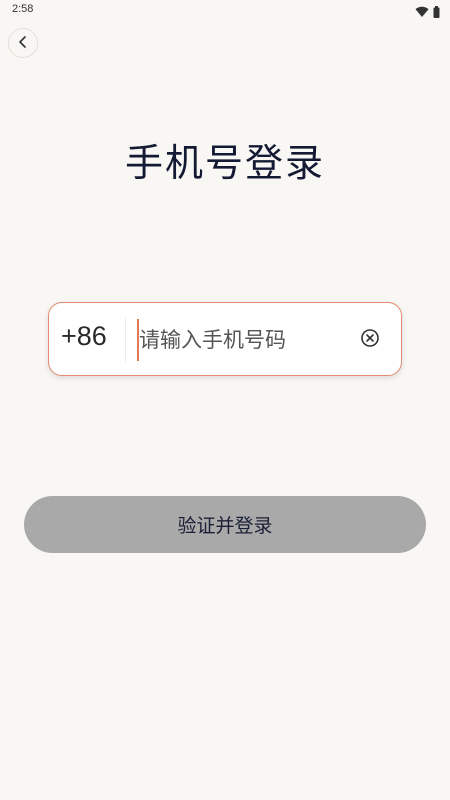  What do you see at coordinates (225, 11) in the screenshot?
I see `status-bar: 2:58` at bounding box center [225, 11].